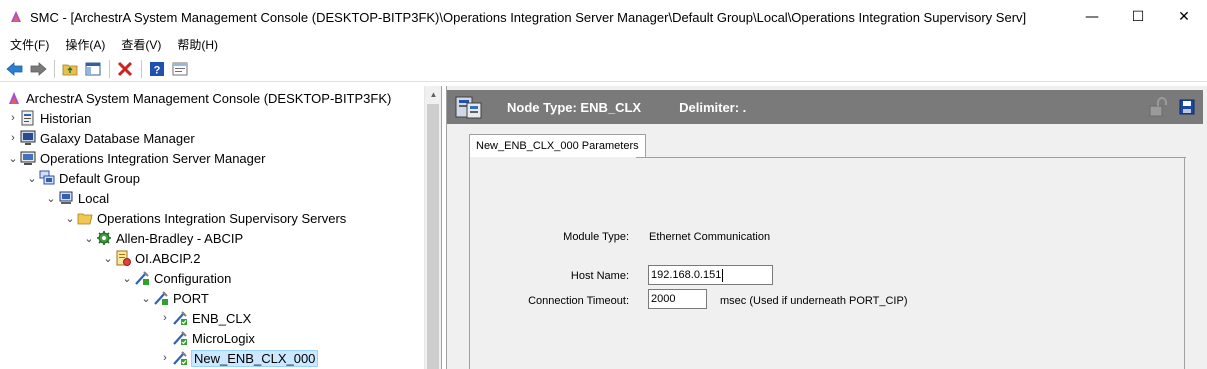 Image resolution: width=1207 pixels, height=369 pixels. I want to click on tree-item: ⌄ Operations Integration Server Manager, so click(135, 158).